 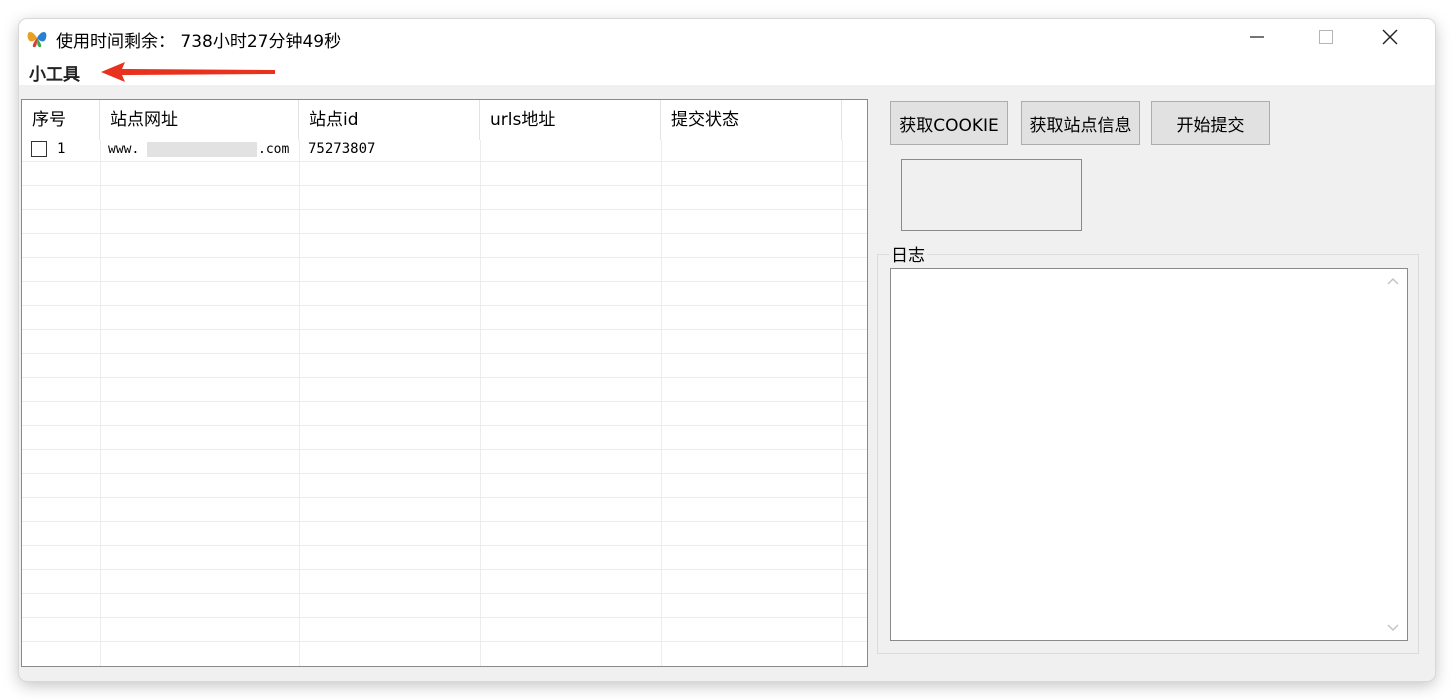 I want to click on close-button, so click(x=1390, y=37).